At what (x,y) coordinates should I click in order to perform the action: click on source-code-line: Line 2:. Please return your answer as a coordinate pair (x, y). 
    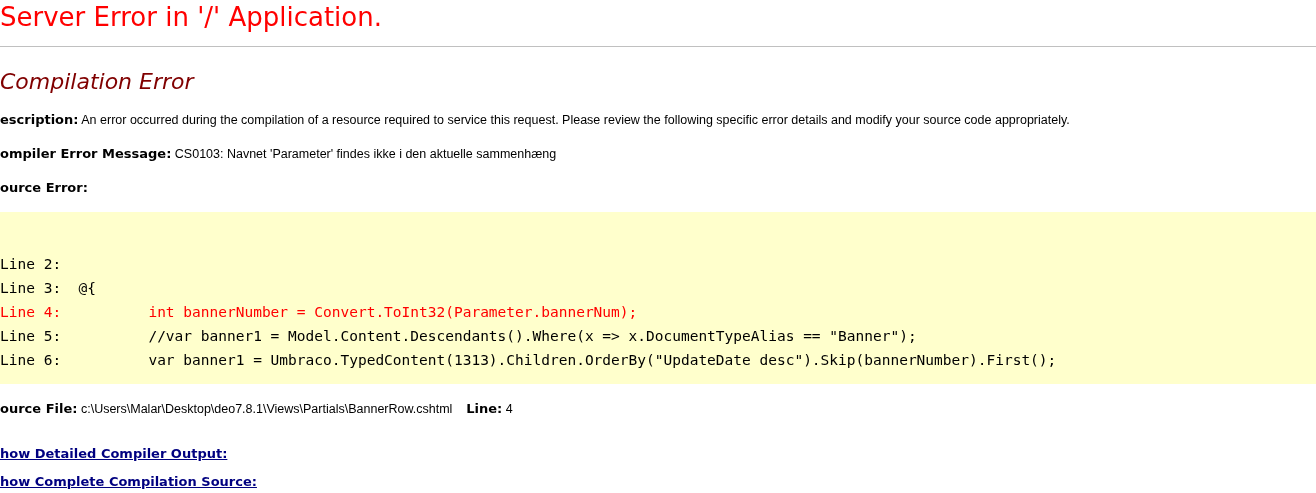
    Looking at the image, I should click on (31, 264).